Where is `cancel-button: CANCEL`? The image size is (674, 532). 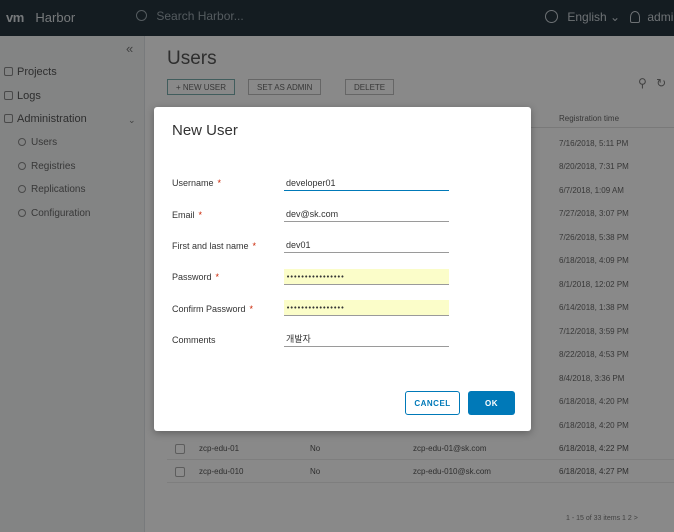 cancel-button: CANCEL is located at coordinates (432, 403).